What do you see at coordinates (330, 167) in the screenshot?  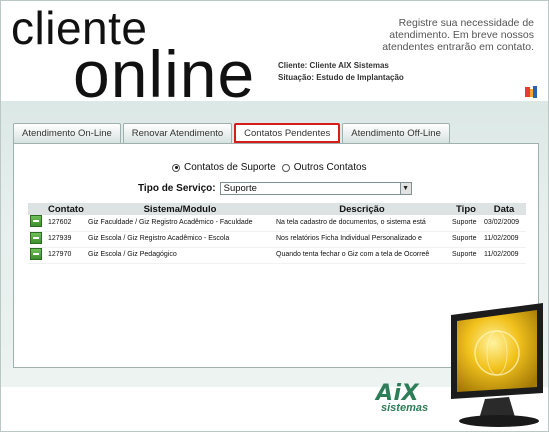 I see `radio-outros-contatos-label: Outros Contatos` at bounding box center [330, 167].